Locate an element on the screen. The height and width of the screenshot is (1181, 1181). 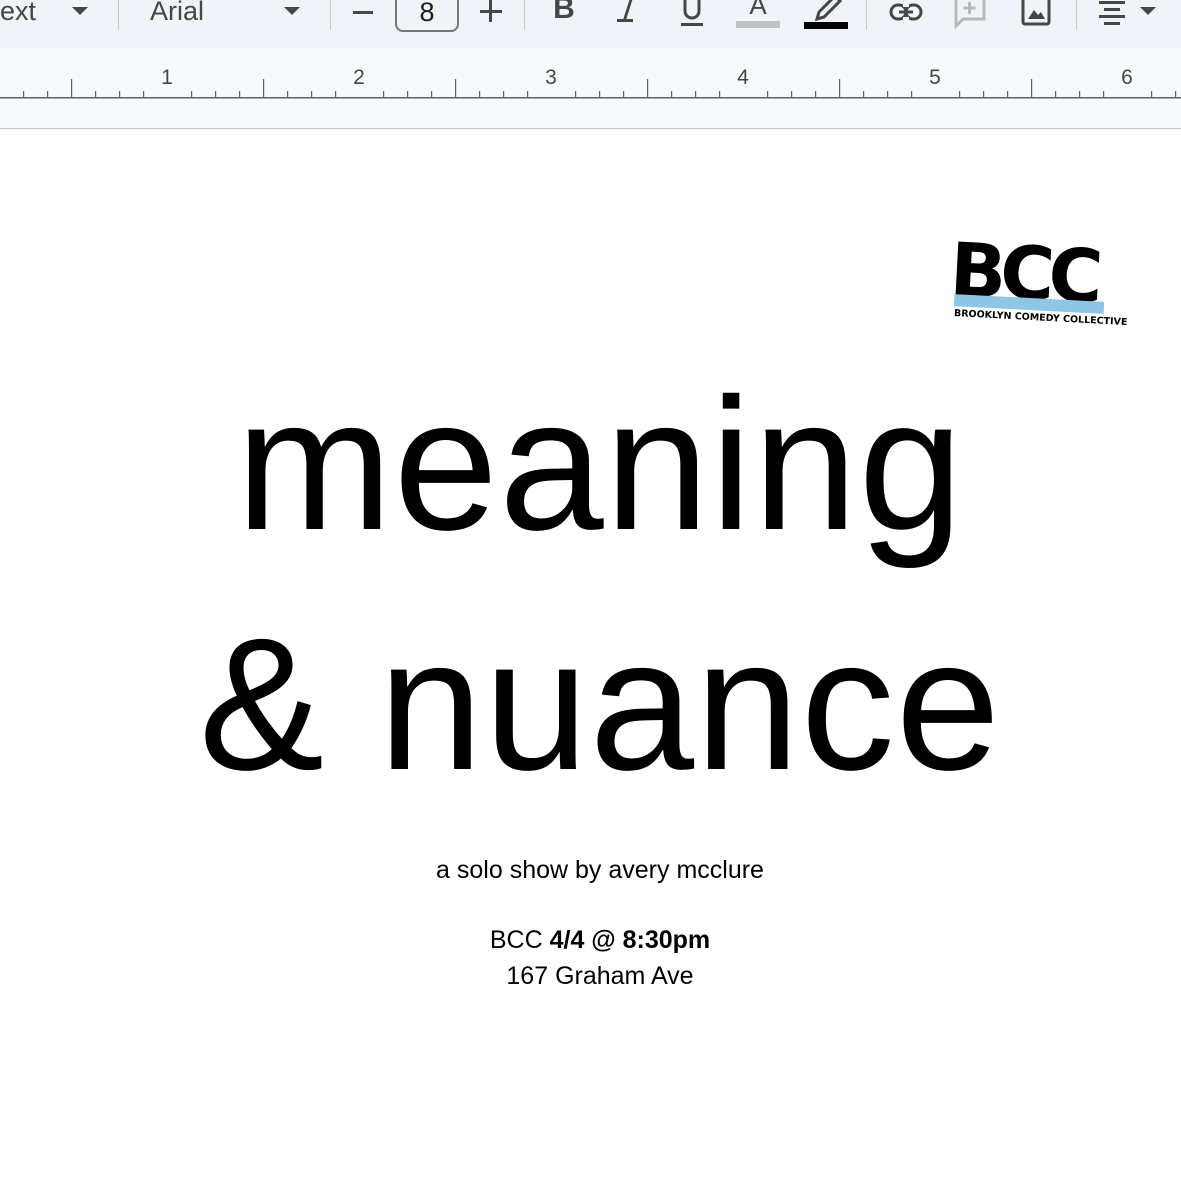
underline-button is located at coordinates (692, 15).